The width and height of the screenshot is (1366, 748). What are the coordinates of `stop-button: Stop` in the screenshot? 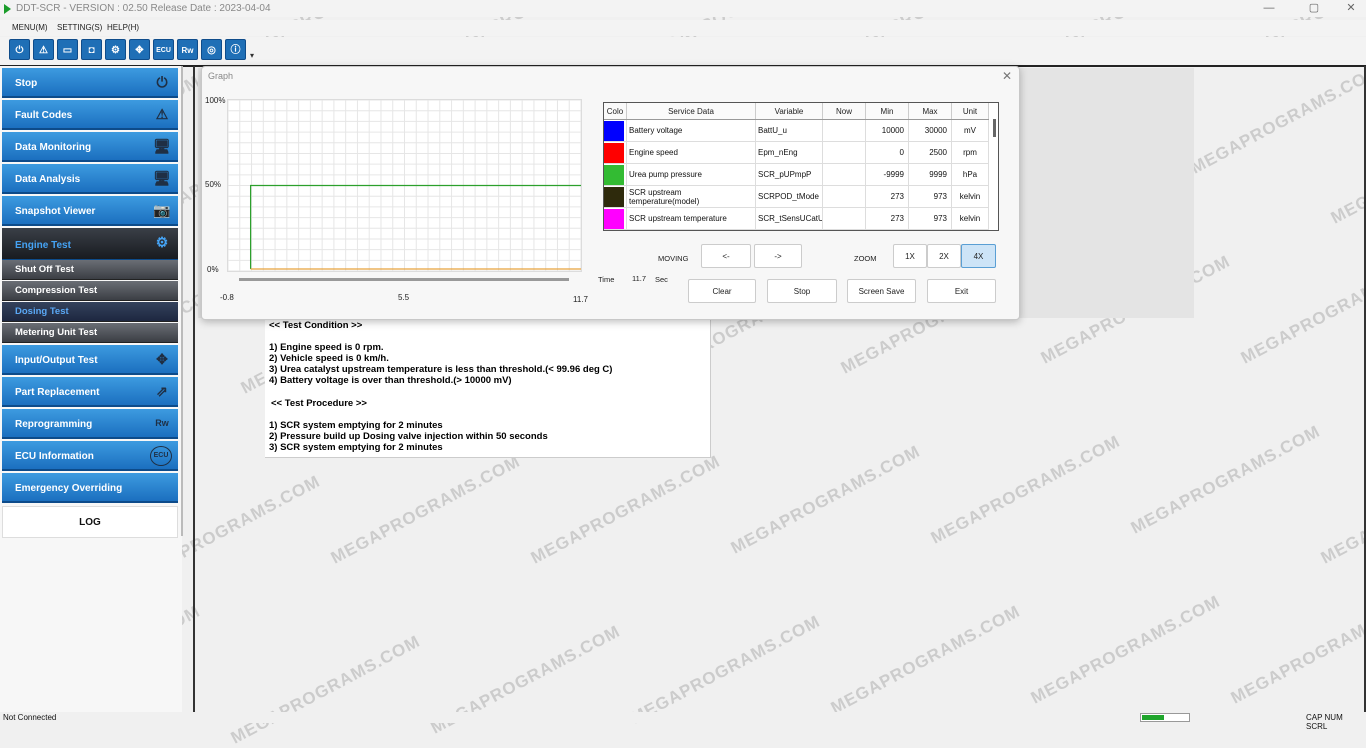 It's located at (802, 291).